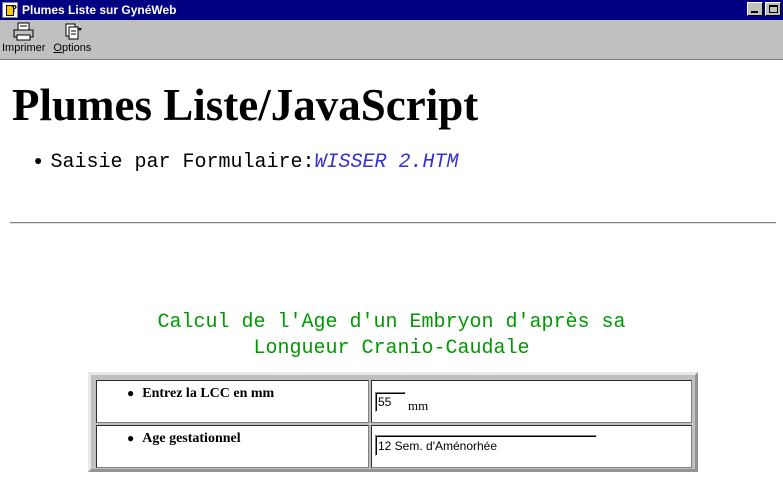 The width and height of the screenshot is (783, 492). Describe the element at coordinates (74, 31) in the screenshot. I see `options-icon` at that location.